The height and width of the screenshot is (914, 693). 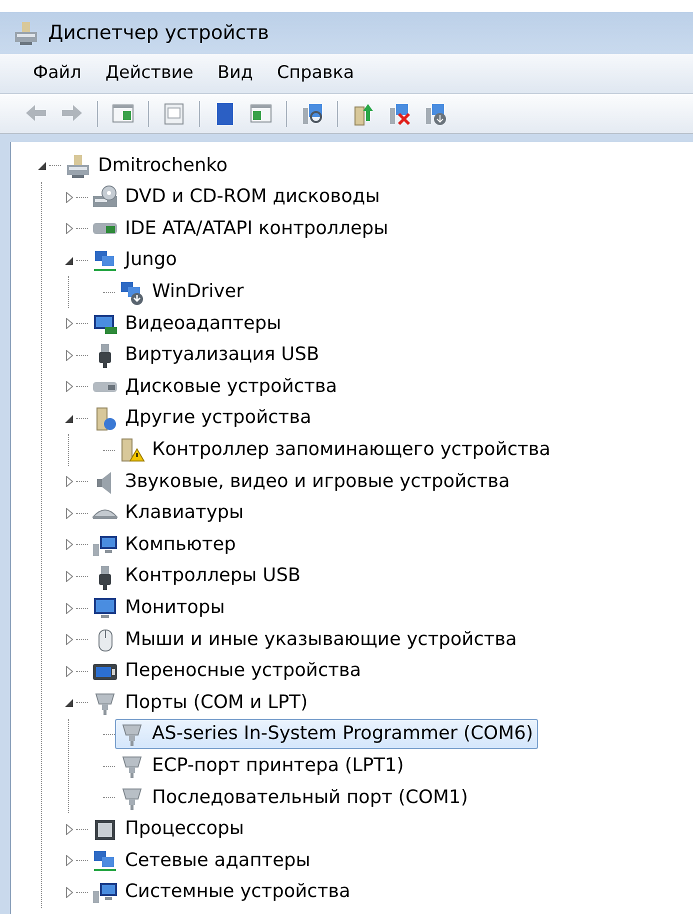 What do you see at coordinates (132, 292) in the screenshot?
I see `driver-icon` at bounding box center [132, 292].